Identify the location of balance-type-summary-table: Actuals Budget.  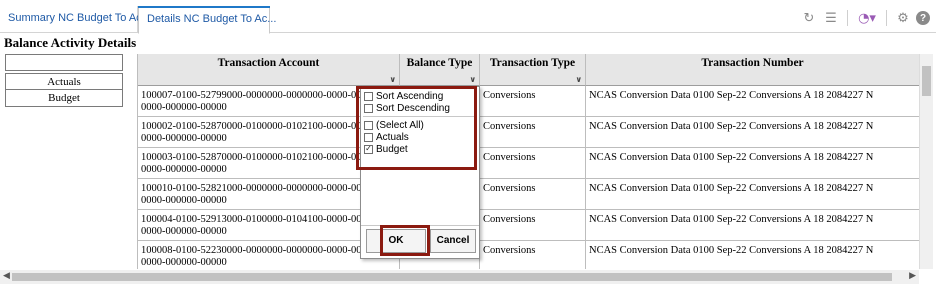
(64, 80).